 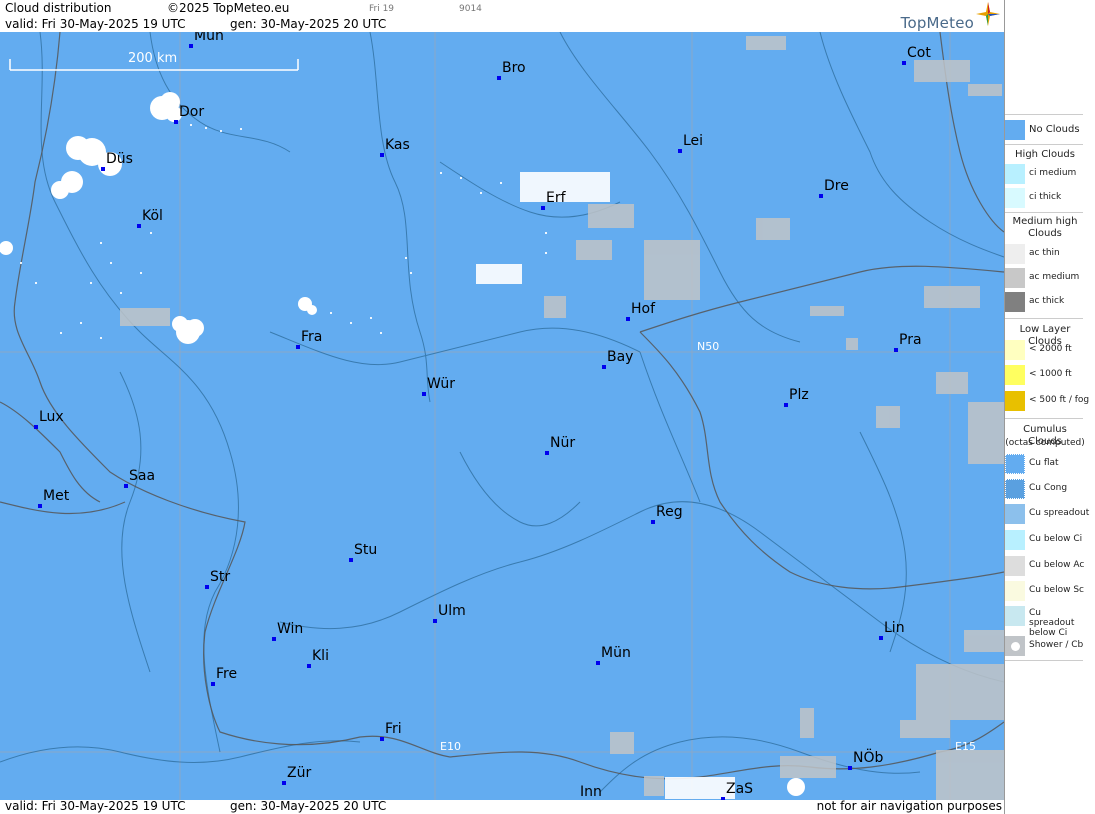 What do you see at coordinates (1015, 350) in the screenshot?
I see `swatch-low-2000` at bounding box center [1015, 350].